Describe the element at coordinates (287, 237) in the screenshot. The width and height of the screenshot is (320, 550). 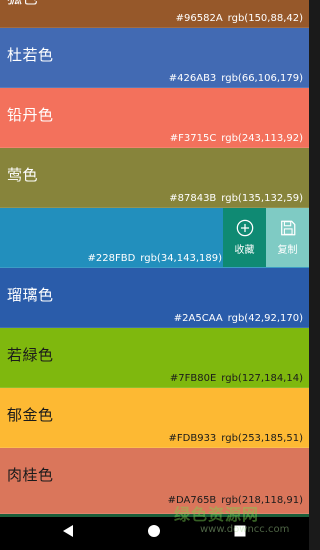
I see `copy-button: 复制` at that location.